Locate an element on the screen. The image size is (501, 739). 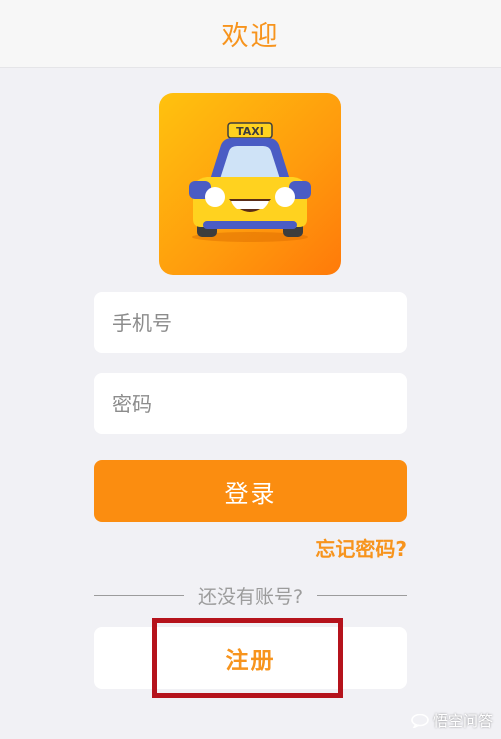
taxi-sign-text: TAXI is located at coordinates (250, 131).